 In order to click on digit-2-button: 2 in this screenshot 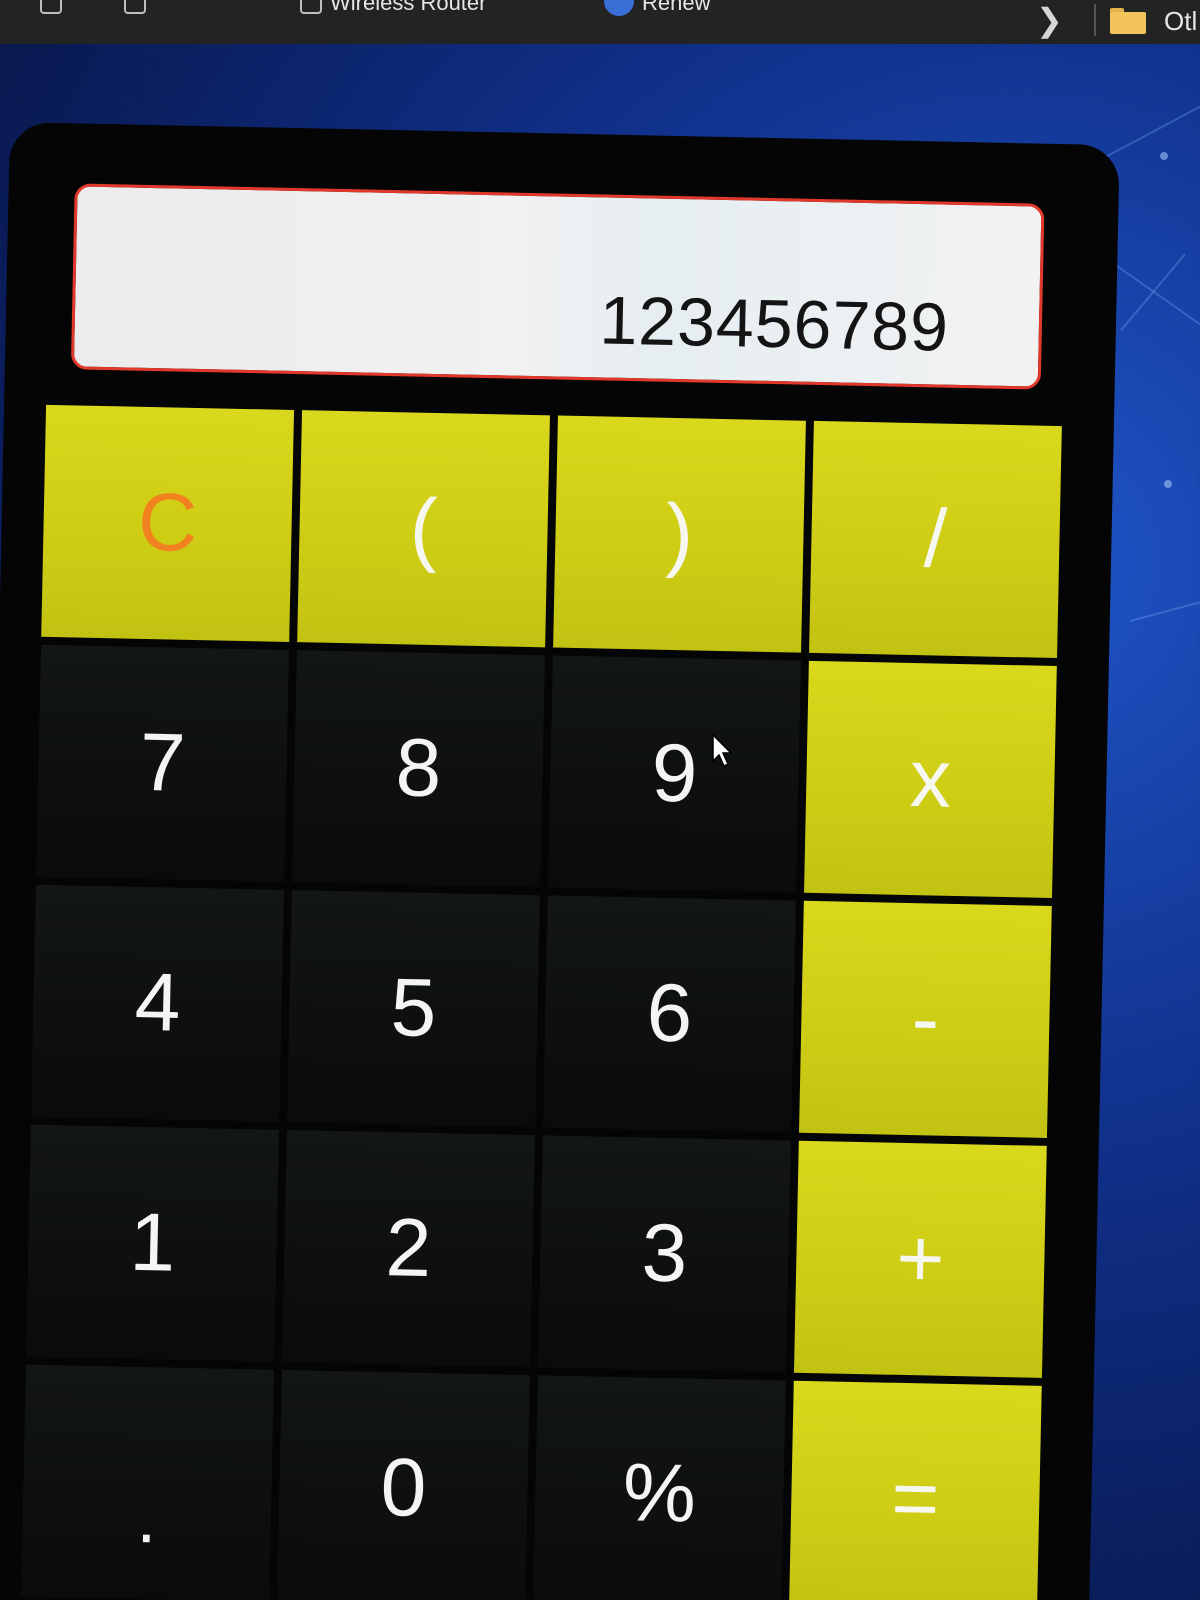, I will do `click(408, 1249)`.